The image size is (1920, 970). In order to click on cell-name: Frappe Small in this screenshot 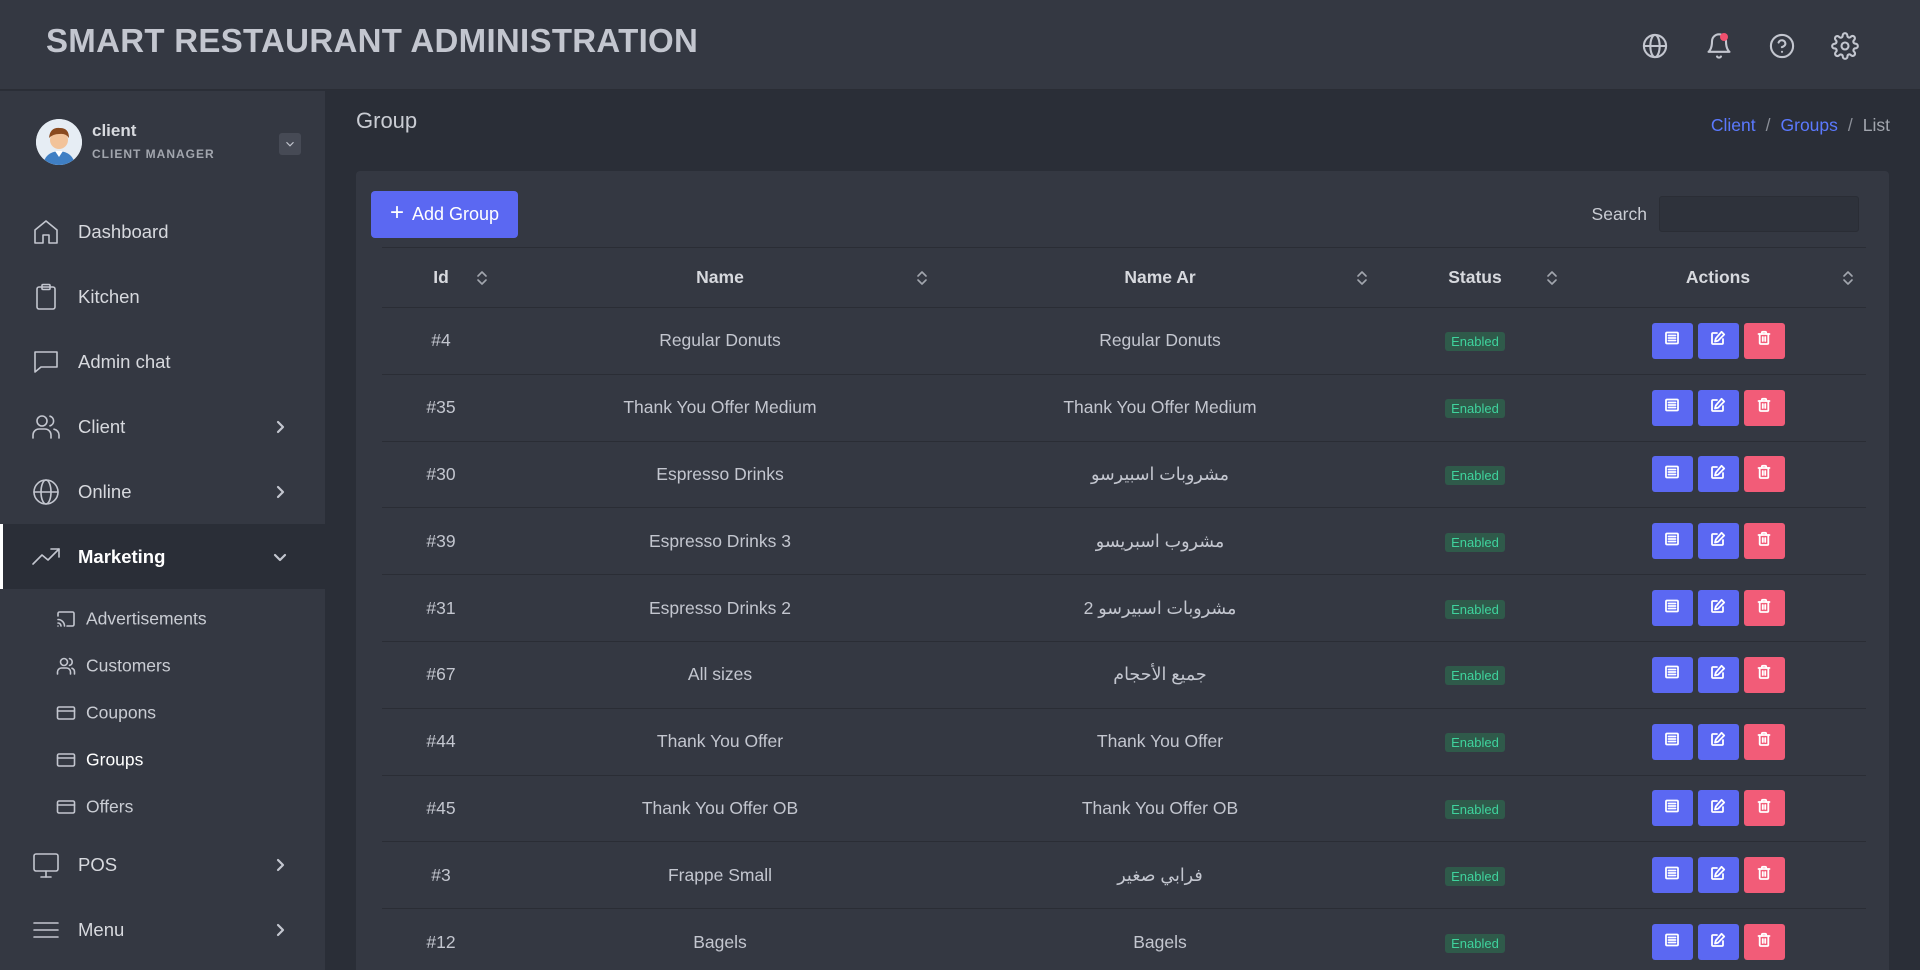, I will do `click(720, 875)`.